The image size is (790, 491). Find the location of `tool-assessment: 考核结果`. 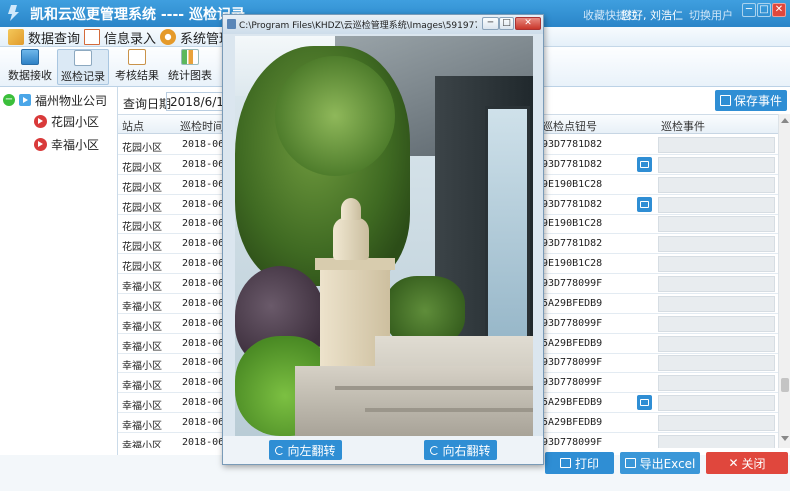

tool-assessment: 考核结果 is located at coordinates (137, 67).